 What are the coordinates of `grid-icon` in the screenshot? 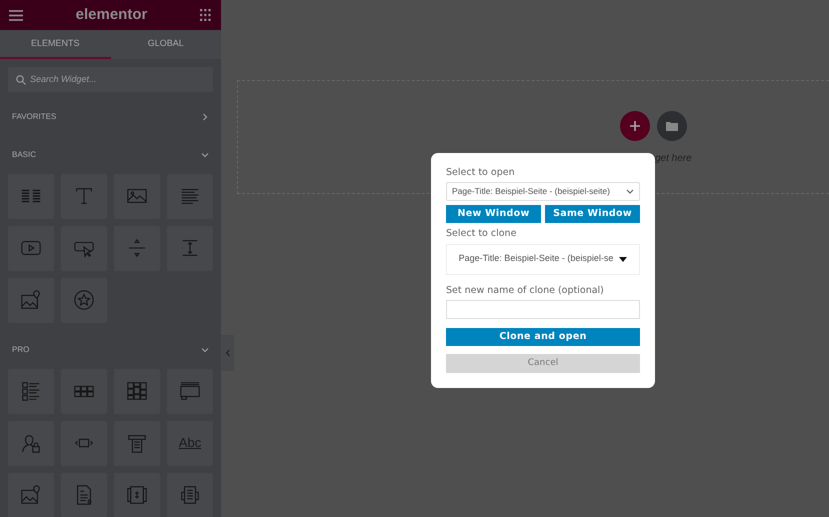 It's located at (206, 15).